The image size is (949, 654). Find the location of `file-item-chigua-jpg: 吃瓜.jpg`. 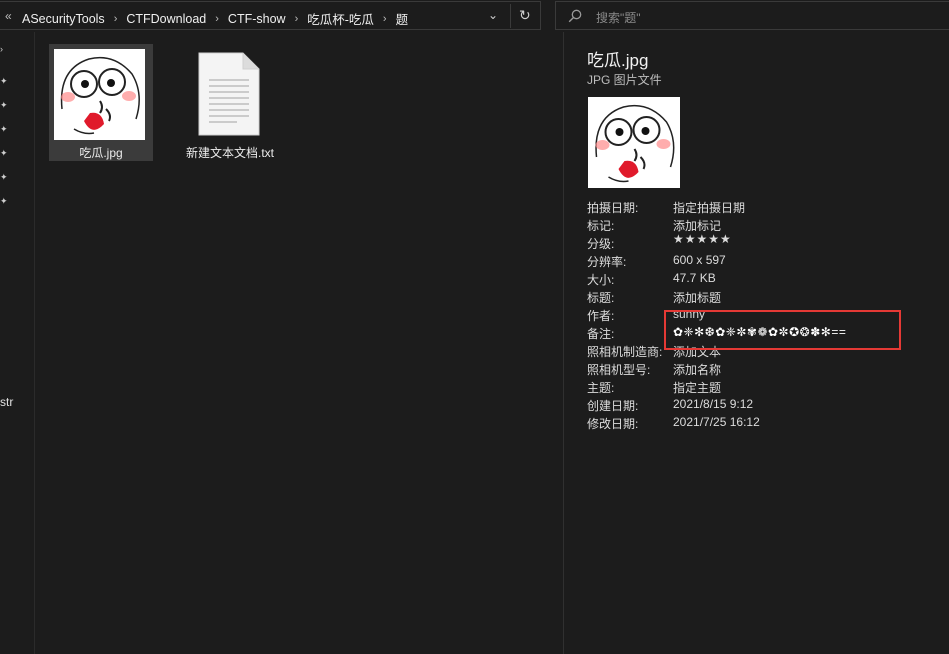

file-item-chigua-jpg: 吃瓜.jpg is located at coordinates (101, 102).